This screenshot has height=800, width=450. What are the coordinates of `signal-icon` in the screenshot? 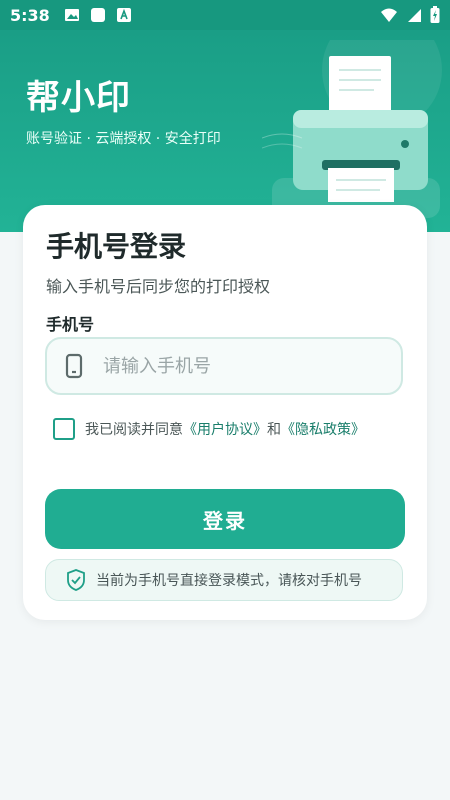 It's located at (414, 15).